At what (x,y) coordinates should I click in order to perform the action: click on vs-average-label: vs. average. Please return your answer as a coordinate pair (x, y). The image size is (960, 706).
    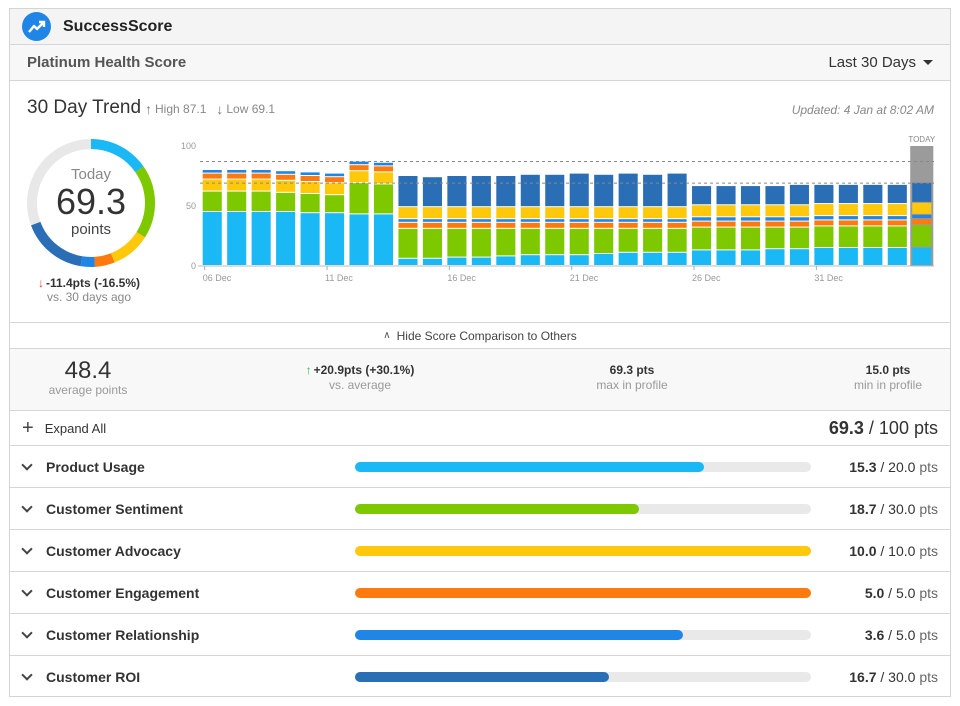
    Looking at the image, I should click on (360, 385).